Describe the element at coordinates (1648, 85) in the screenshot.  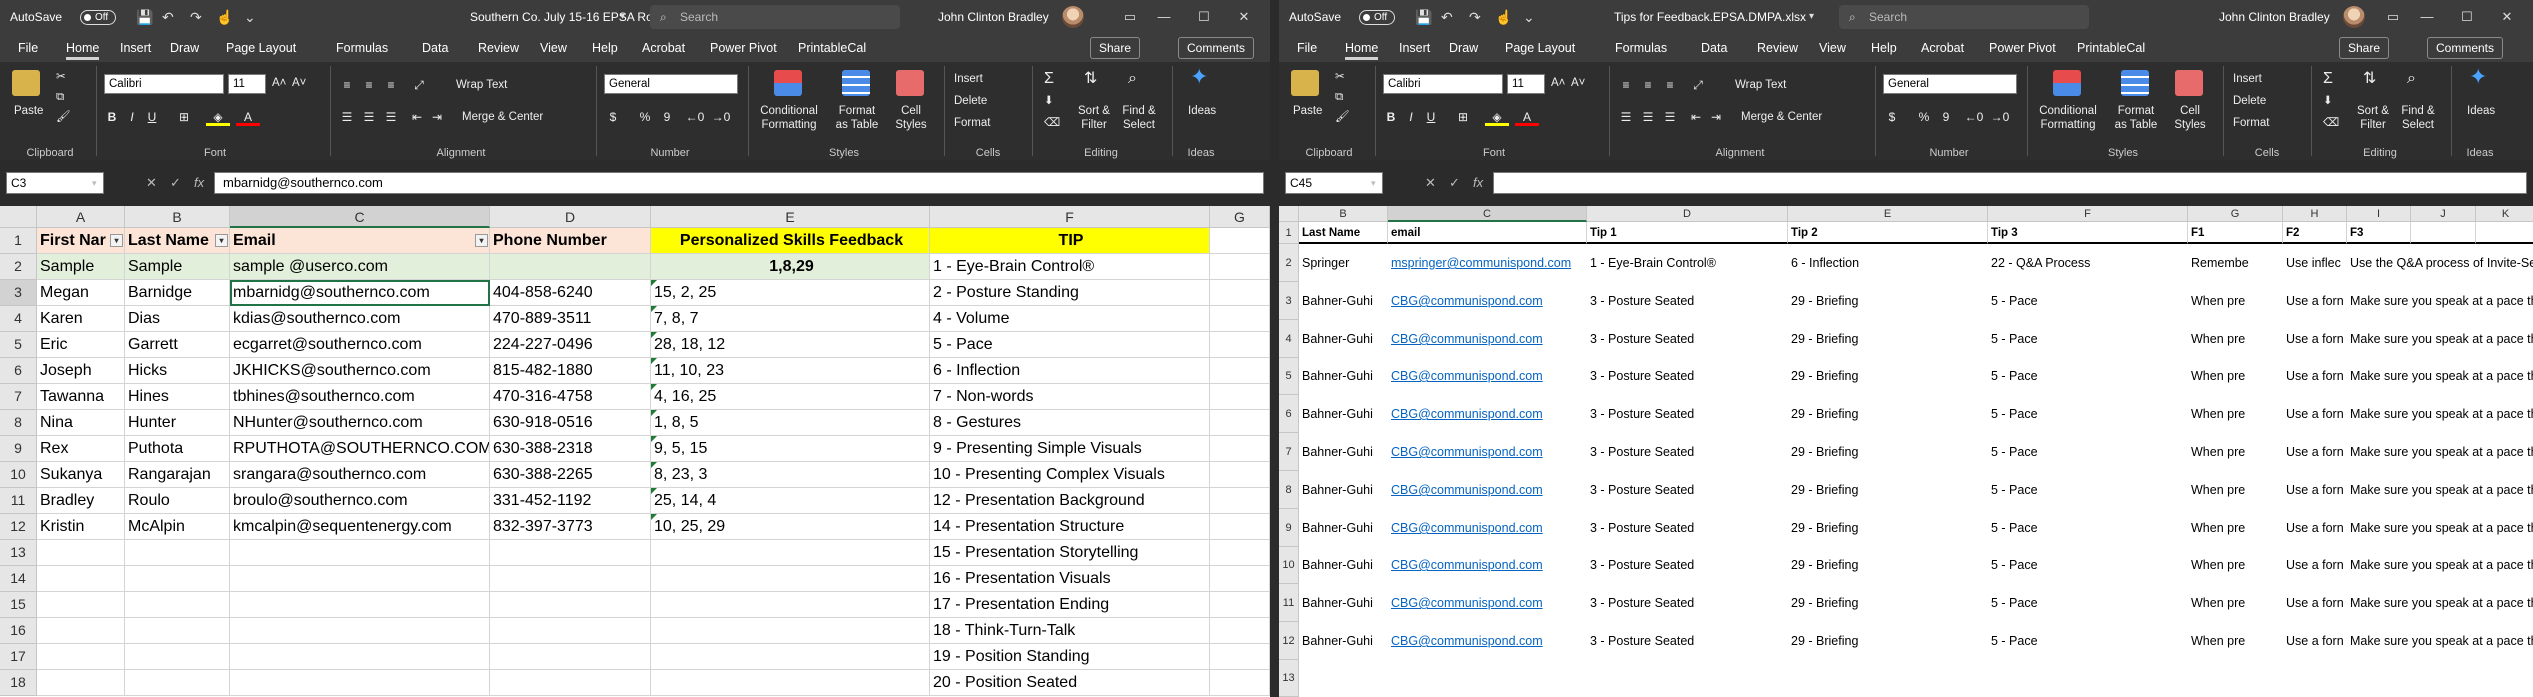
I see `align-middle-icon: ≡` at that location.